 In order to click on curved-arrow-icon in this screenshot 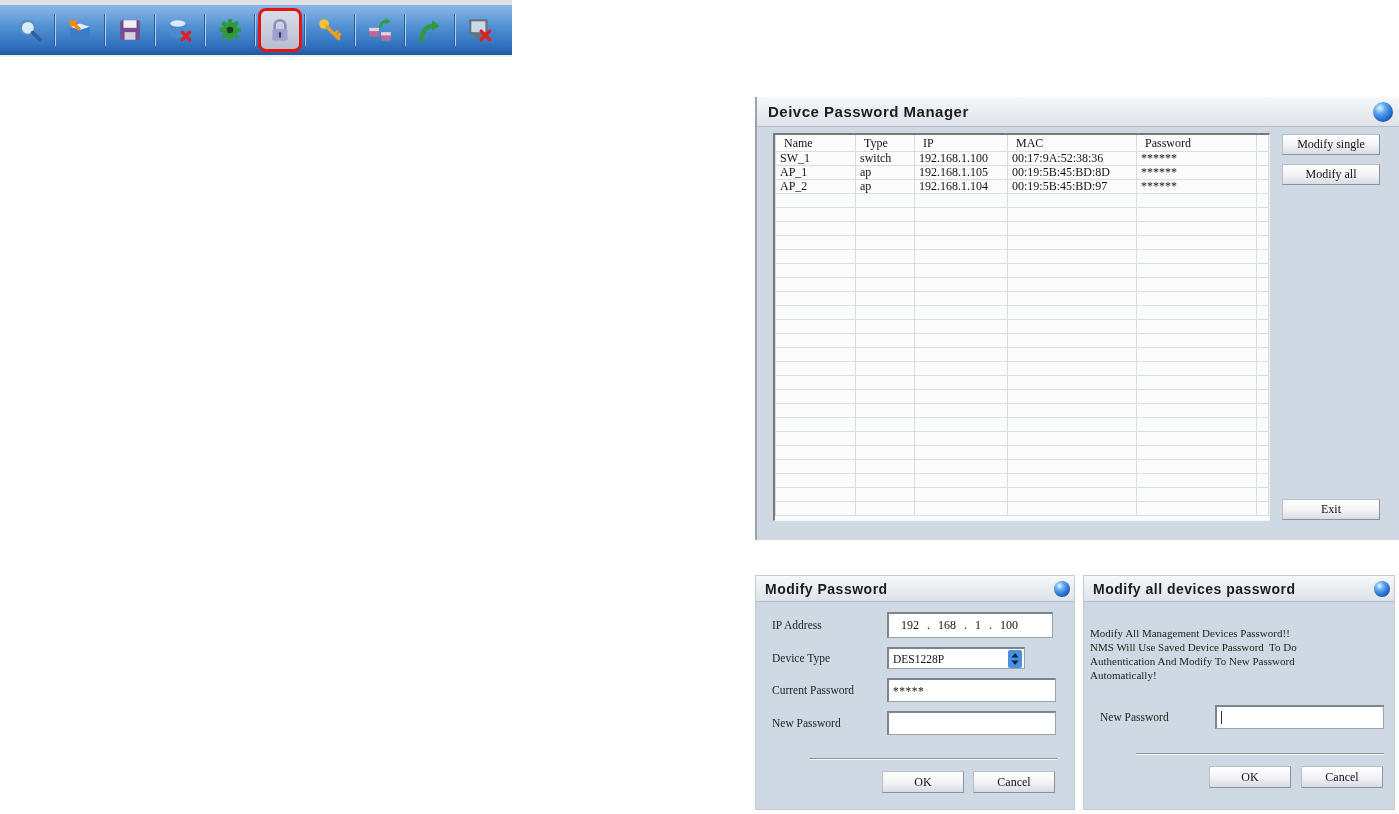, I will do `click(430, 30)`.